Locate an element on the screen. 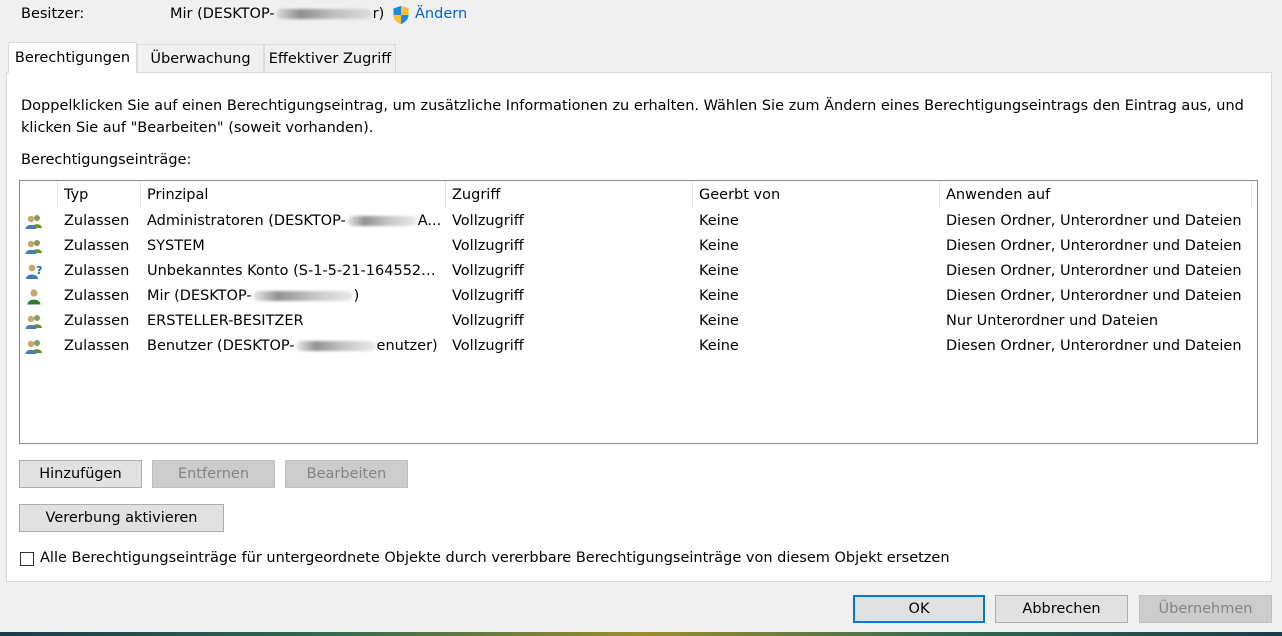 The height and width of the screenshot is (636, 1282). row-principal: Benutzer (DESKTOP-enutzer) is located at coordinates (295, 346).